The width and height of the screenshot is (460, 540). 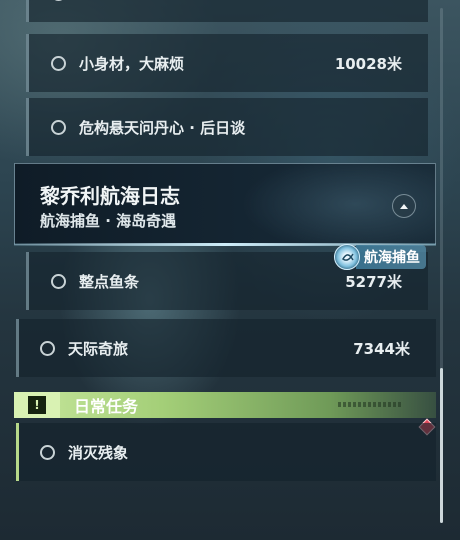 I want to click on collapse-button, so click(x=404, y=206).